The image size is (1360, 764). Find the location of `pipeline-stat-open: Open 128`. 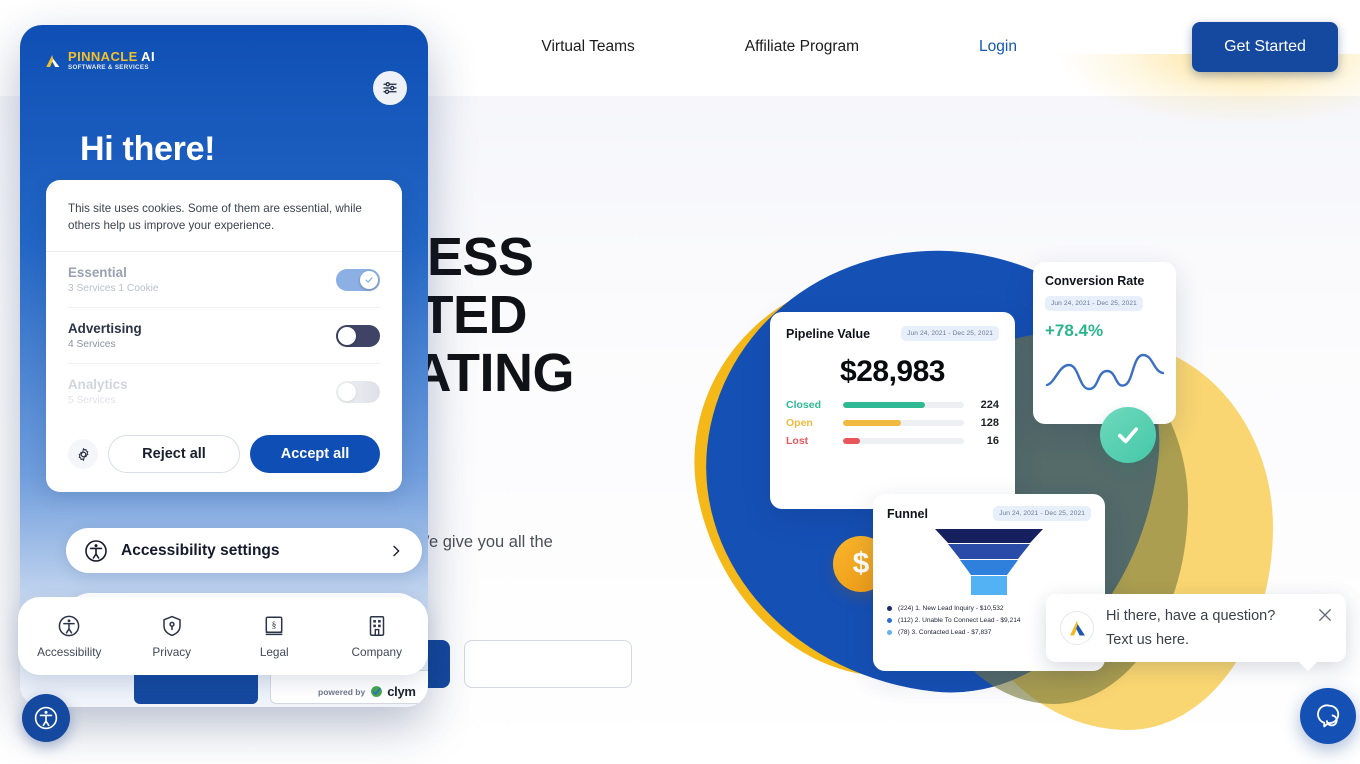

pipeline-stat-open: Open 128 is located at coordinates (892, 423).